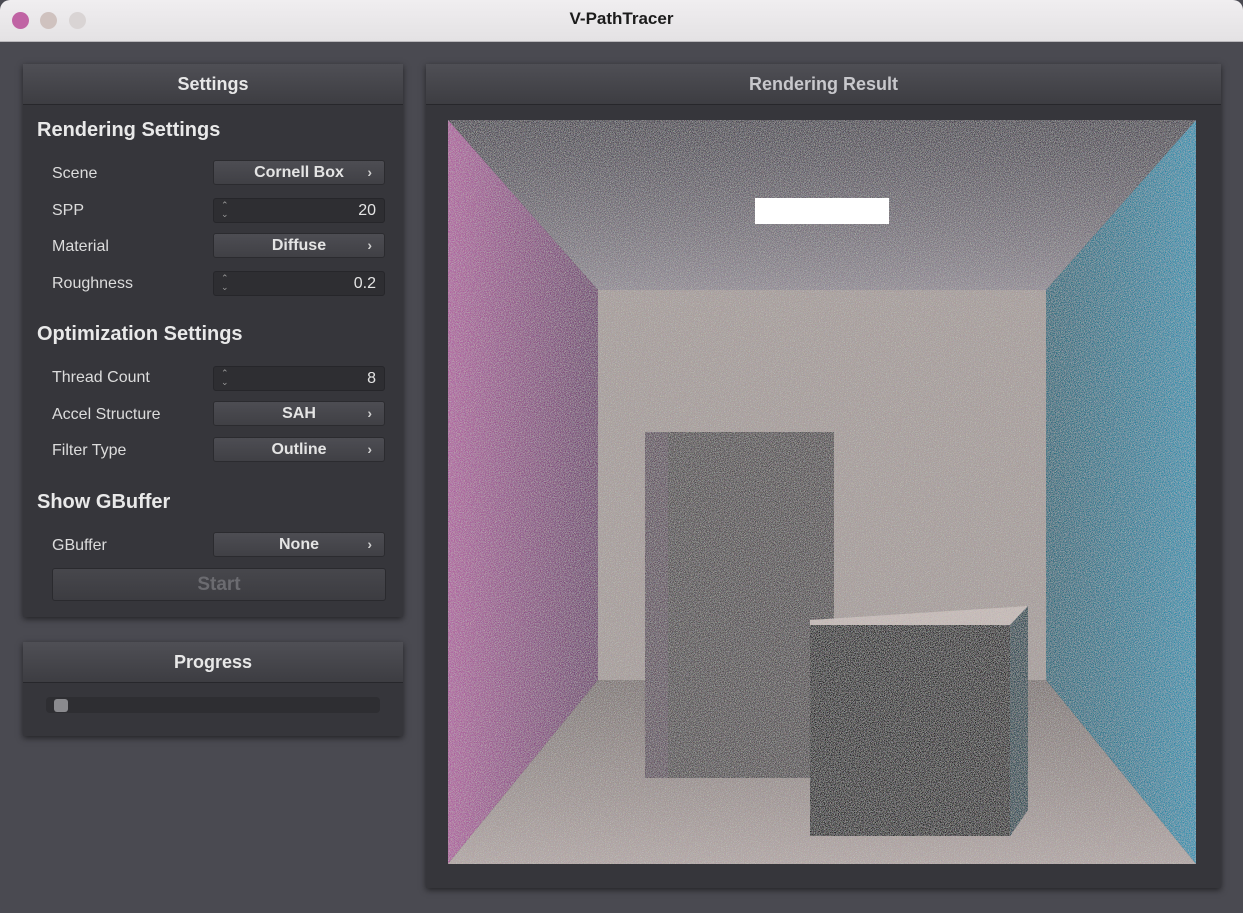  What do you see at coordinates (371, 378) in the screenshot?
I see `thread-count-value: 8` at bounding box center [371, 378].